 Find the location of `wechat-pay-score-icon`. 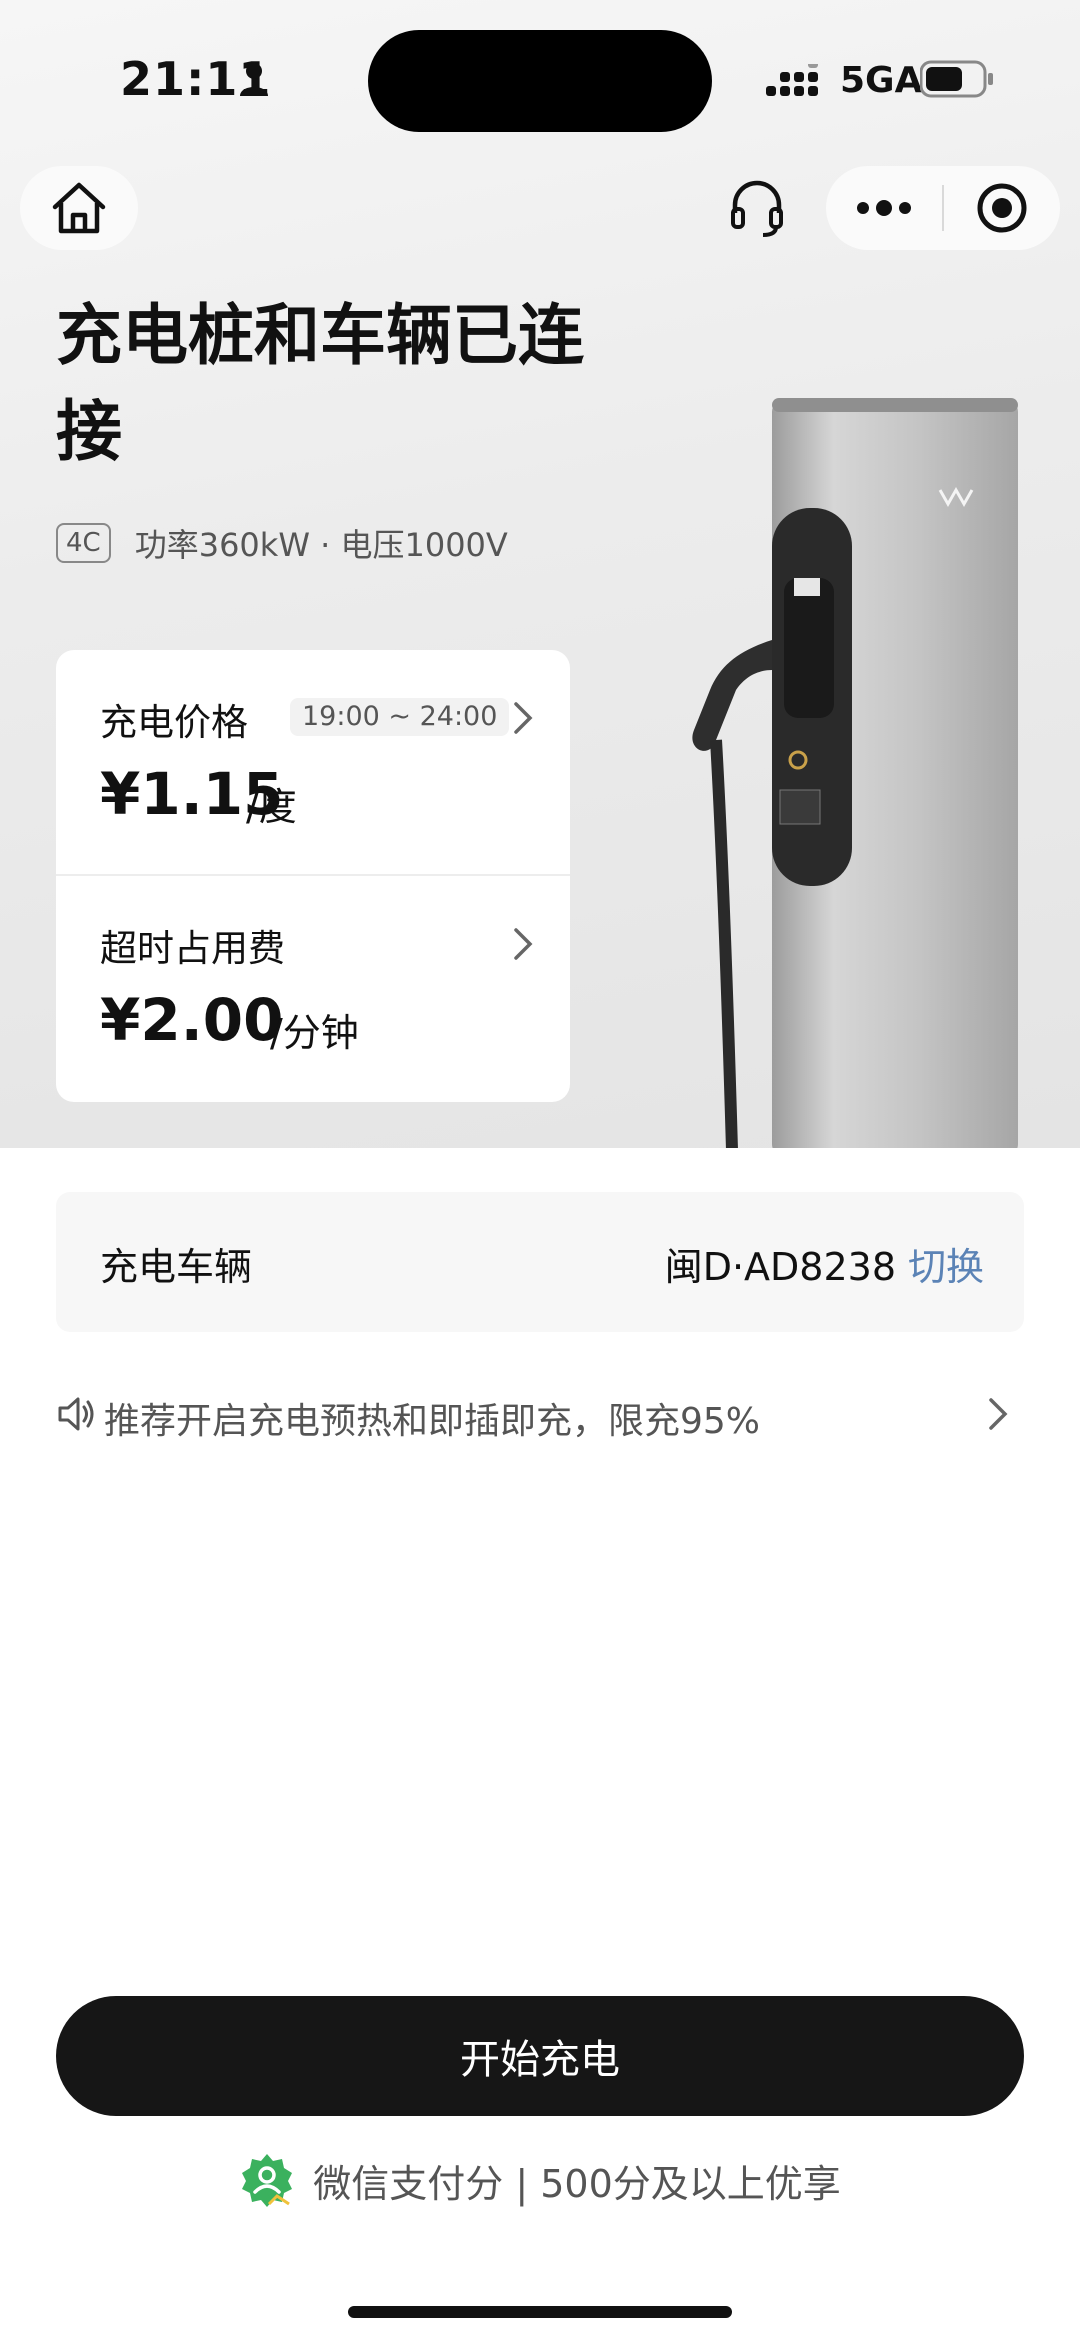

wechat-pay-score-icon is located at coordinates (267, 2180).